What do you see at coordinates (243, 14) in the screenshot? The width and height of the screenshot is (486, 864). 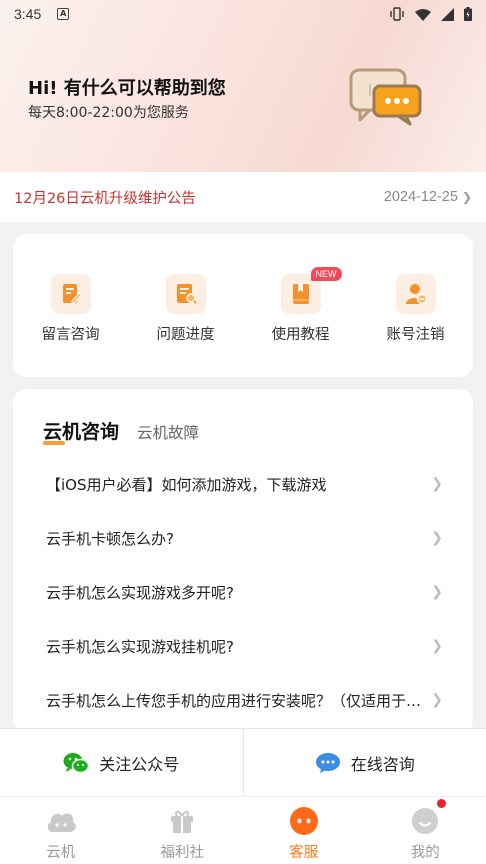 I see `status-bar: 3:45 A` at bounding box center [243, 14].